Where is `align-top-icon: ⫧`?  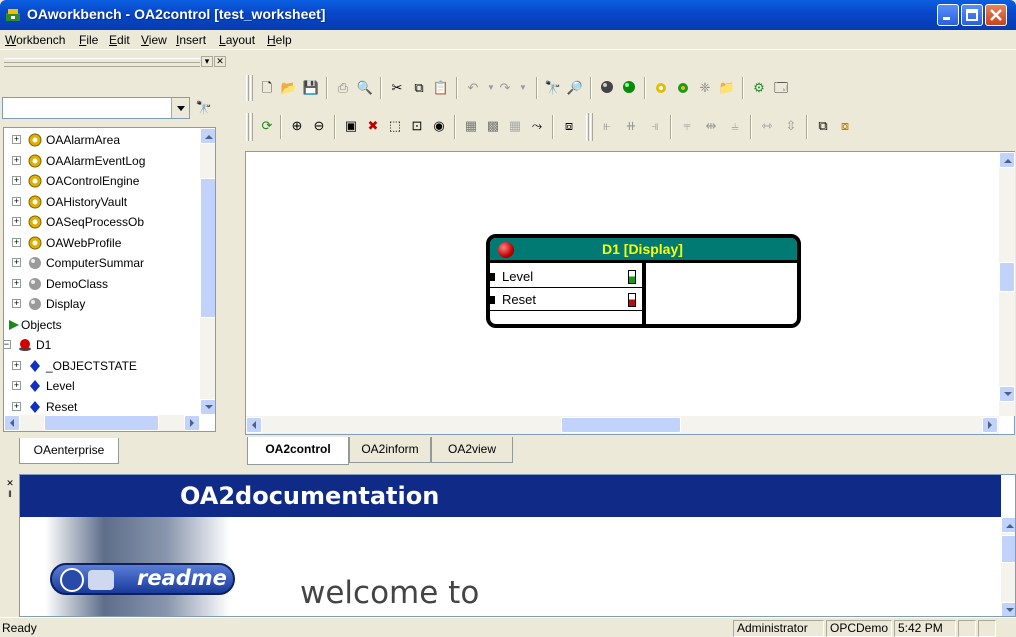 align-top-icon: ⫧ is located at coordinates (687, 126).